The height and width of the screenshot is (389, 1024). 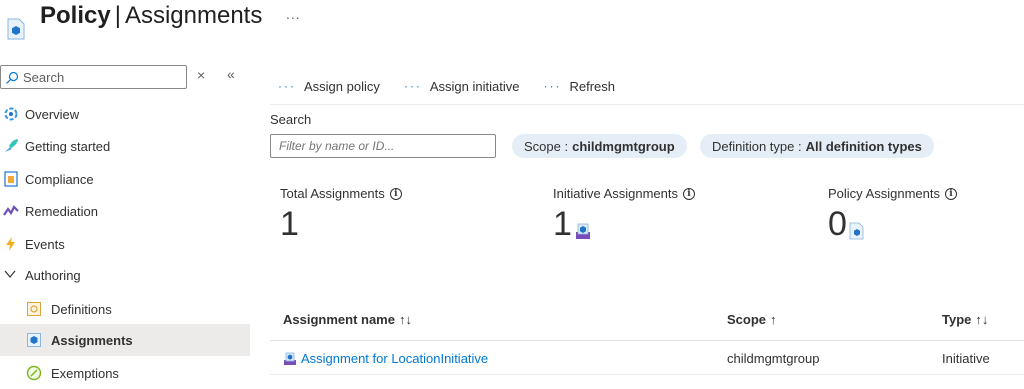 I want to click on column-header-scope: Scope ↑, so click(x=752, y=319).